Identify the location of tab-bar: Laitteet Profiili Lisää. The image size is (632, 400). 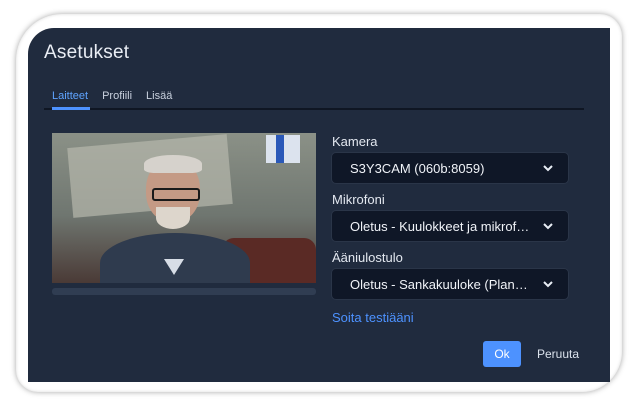
(112, 96).